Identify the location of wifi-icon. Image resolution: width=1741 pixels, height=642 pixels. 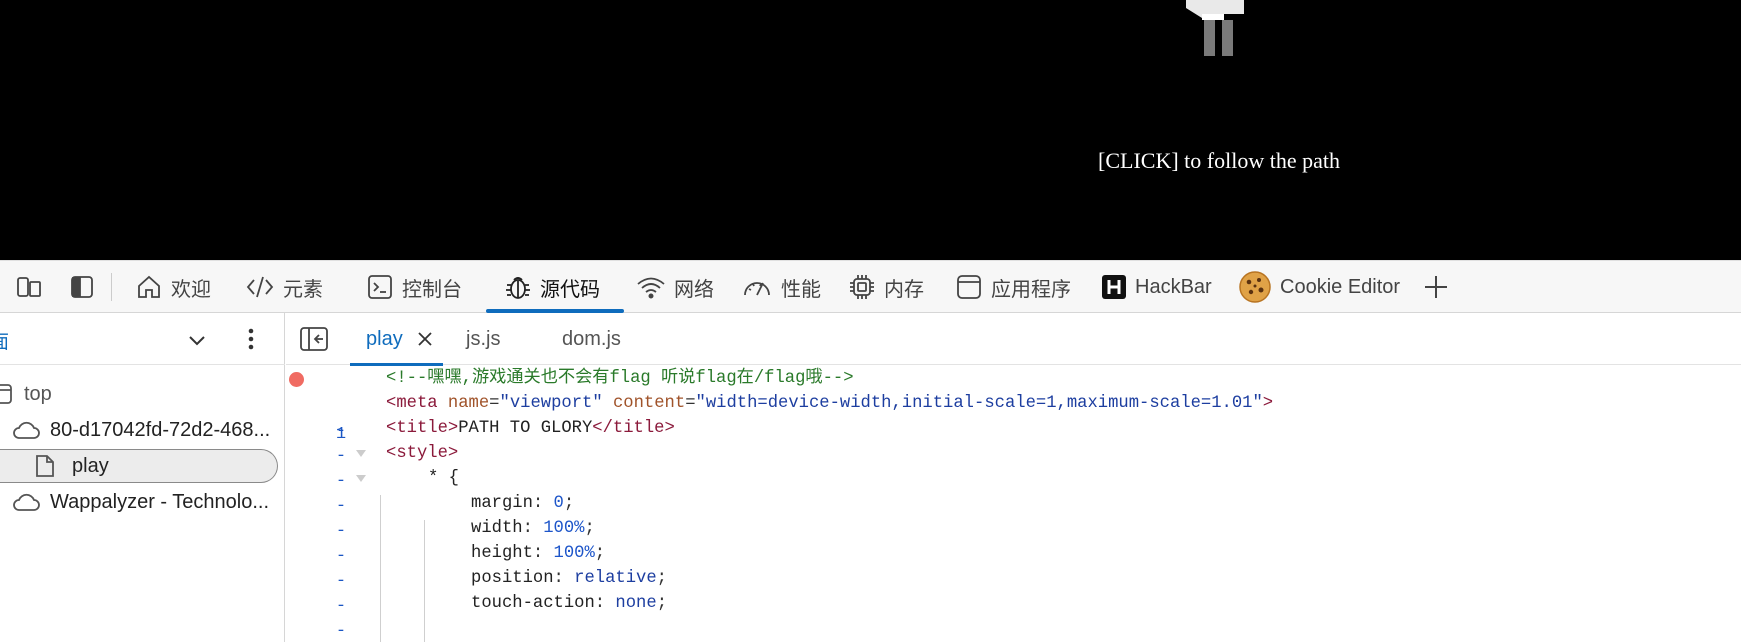
(651, 288).